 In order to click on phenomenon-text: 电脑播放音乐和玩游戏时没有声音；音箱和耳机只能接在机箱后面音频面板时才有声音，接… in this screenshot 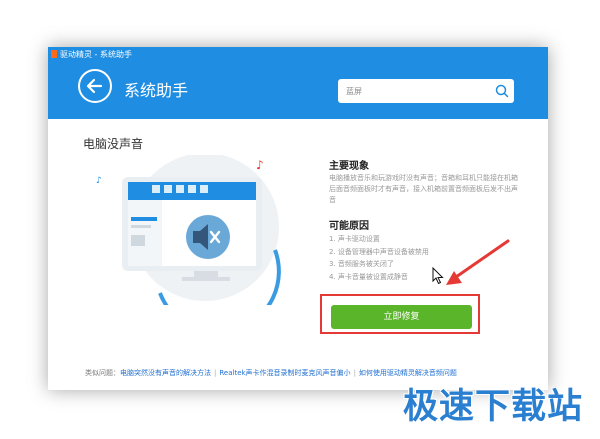, I will do `click(423, 189)`.